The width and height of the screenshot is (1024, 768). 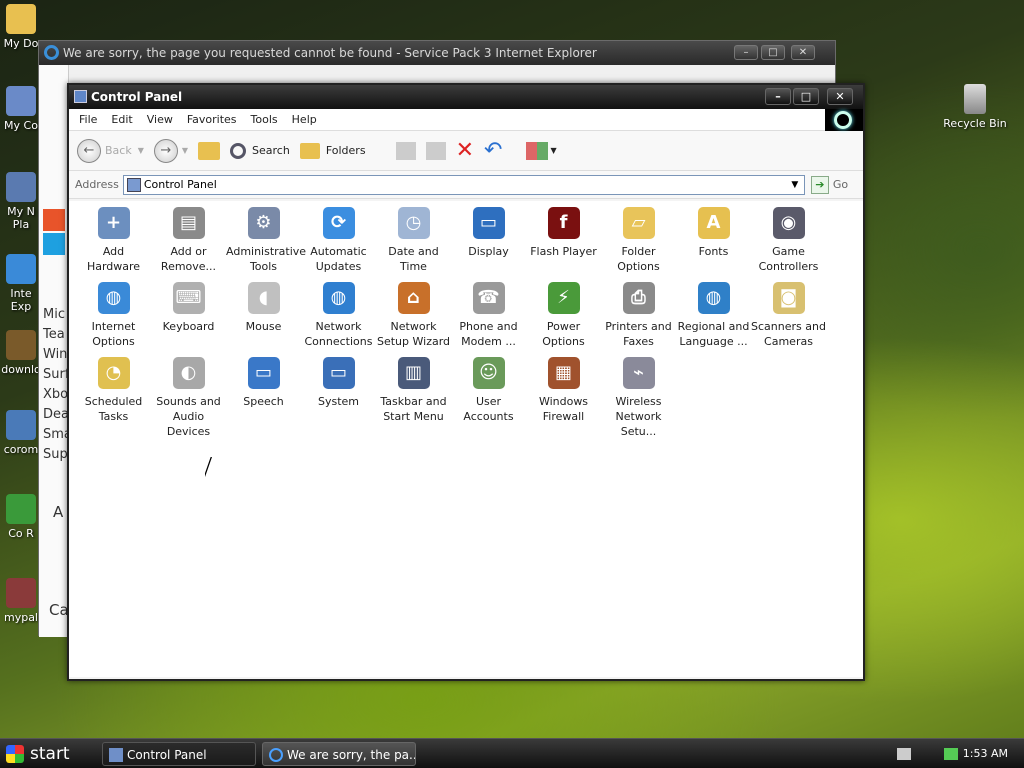 I want to click on menu-help: Help, so click(x=304, y=119).